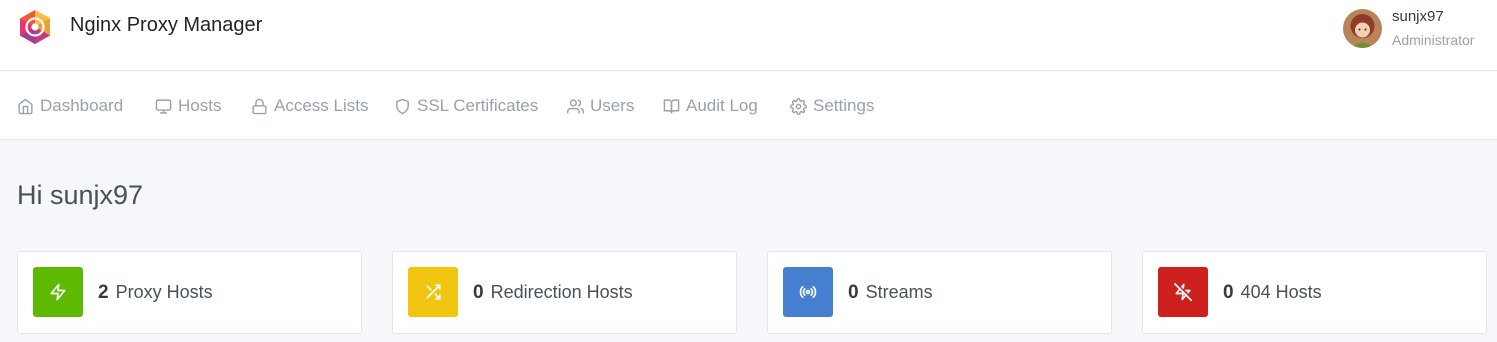 The height and width of the screenshot is (342, 1497). Describe the element at coordinates (612, 105) in the screenshot. I see `nav-label-users: Users` at that location.